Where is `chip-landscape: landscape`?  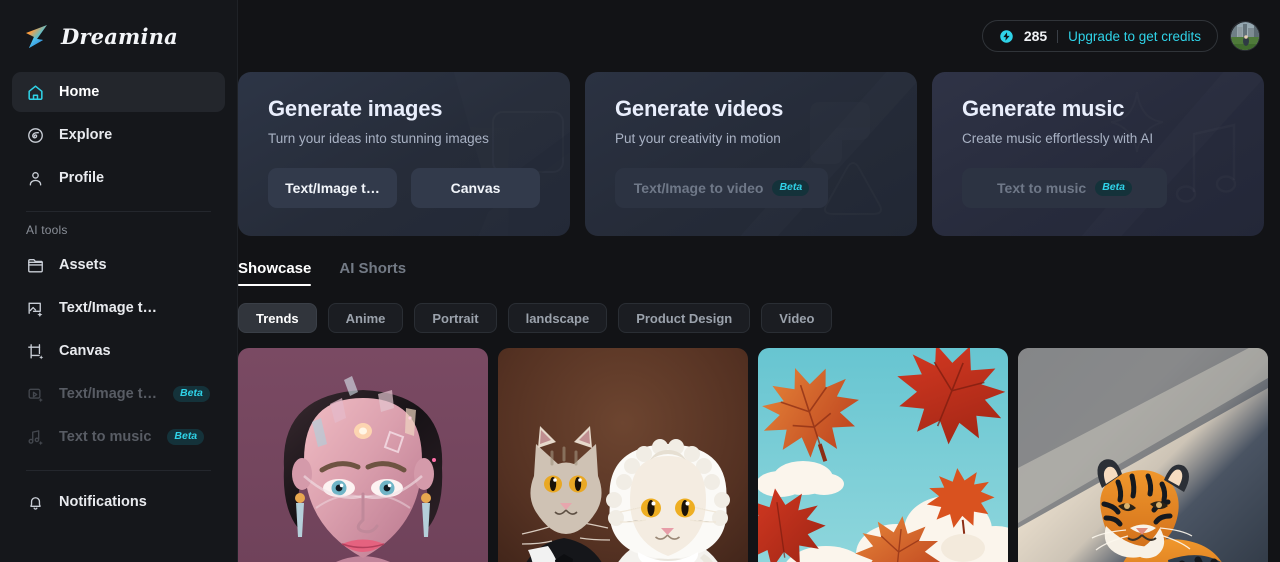
chip-landscape: landscape is located at coordinates (557, 318).